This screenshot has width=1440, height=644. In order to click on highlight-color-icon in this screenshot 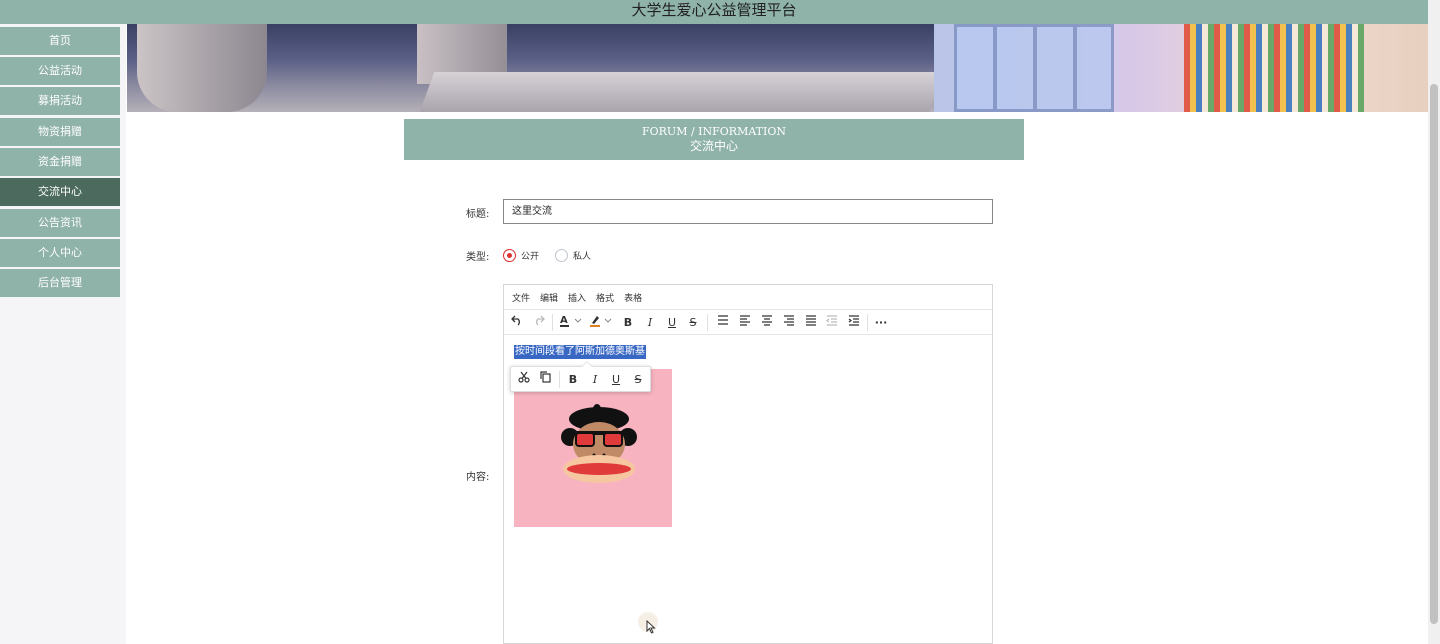, I will do `click(601, 322)`.